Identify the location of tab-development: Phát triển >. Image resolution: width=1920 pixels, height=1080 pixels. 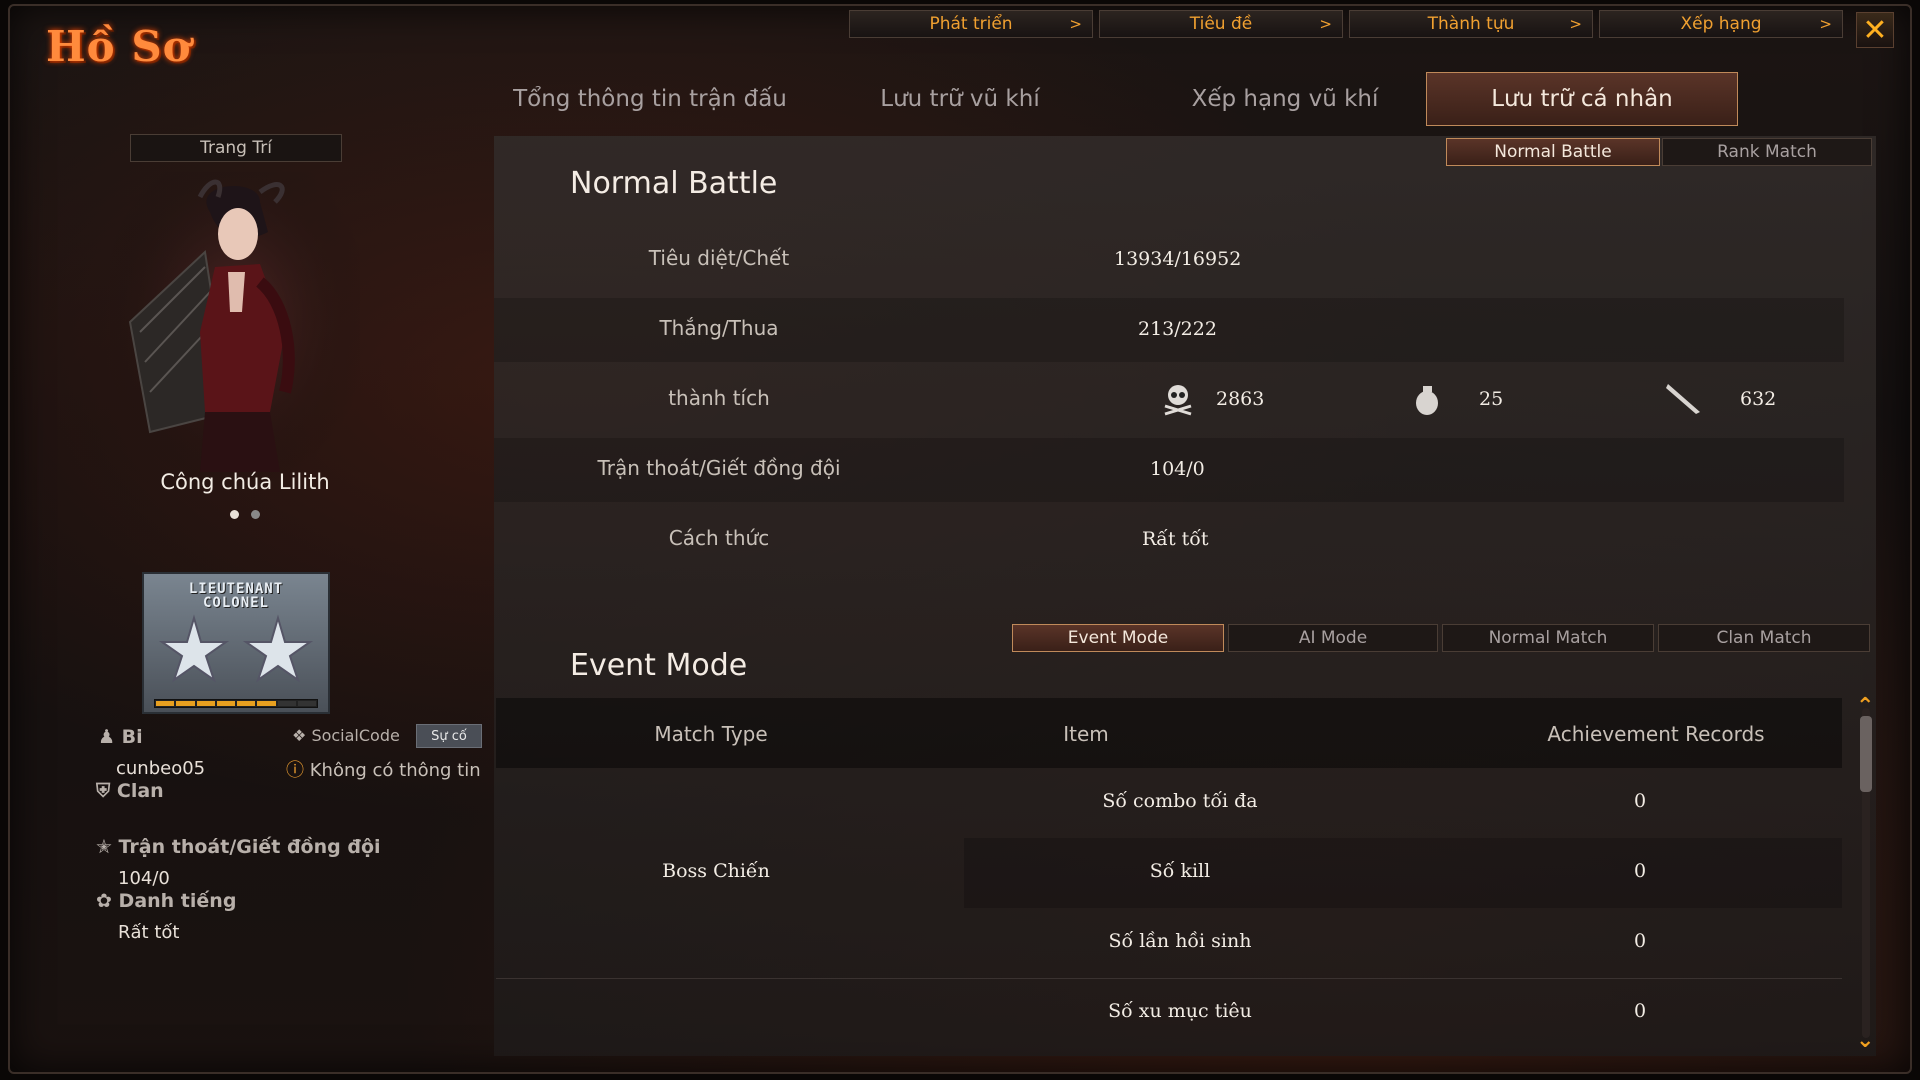
(971, 24).